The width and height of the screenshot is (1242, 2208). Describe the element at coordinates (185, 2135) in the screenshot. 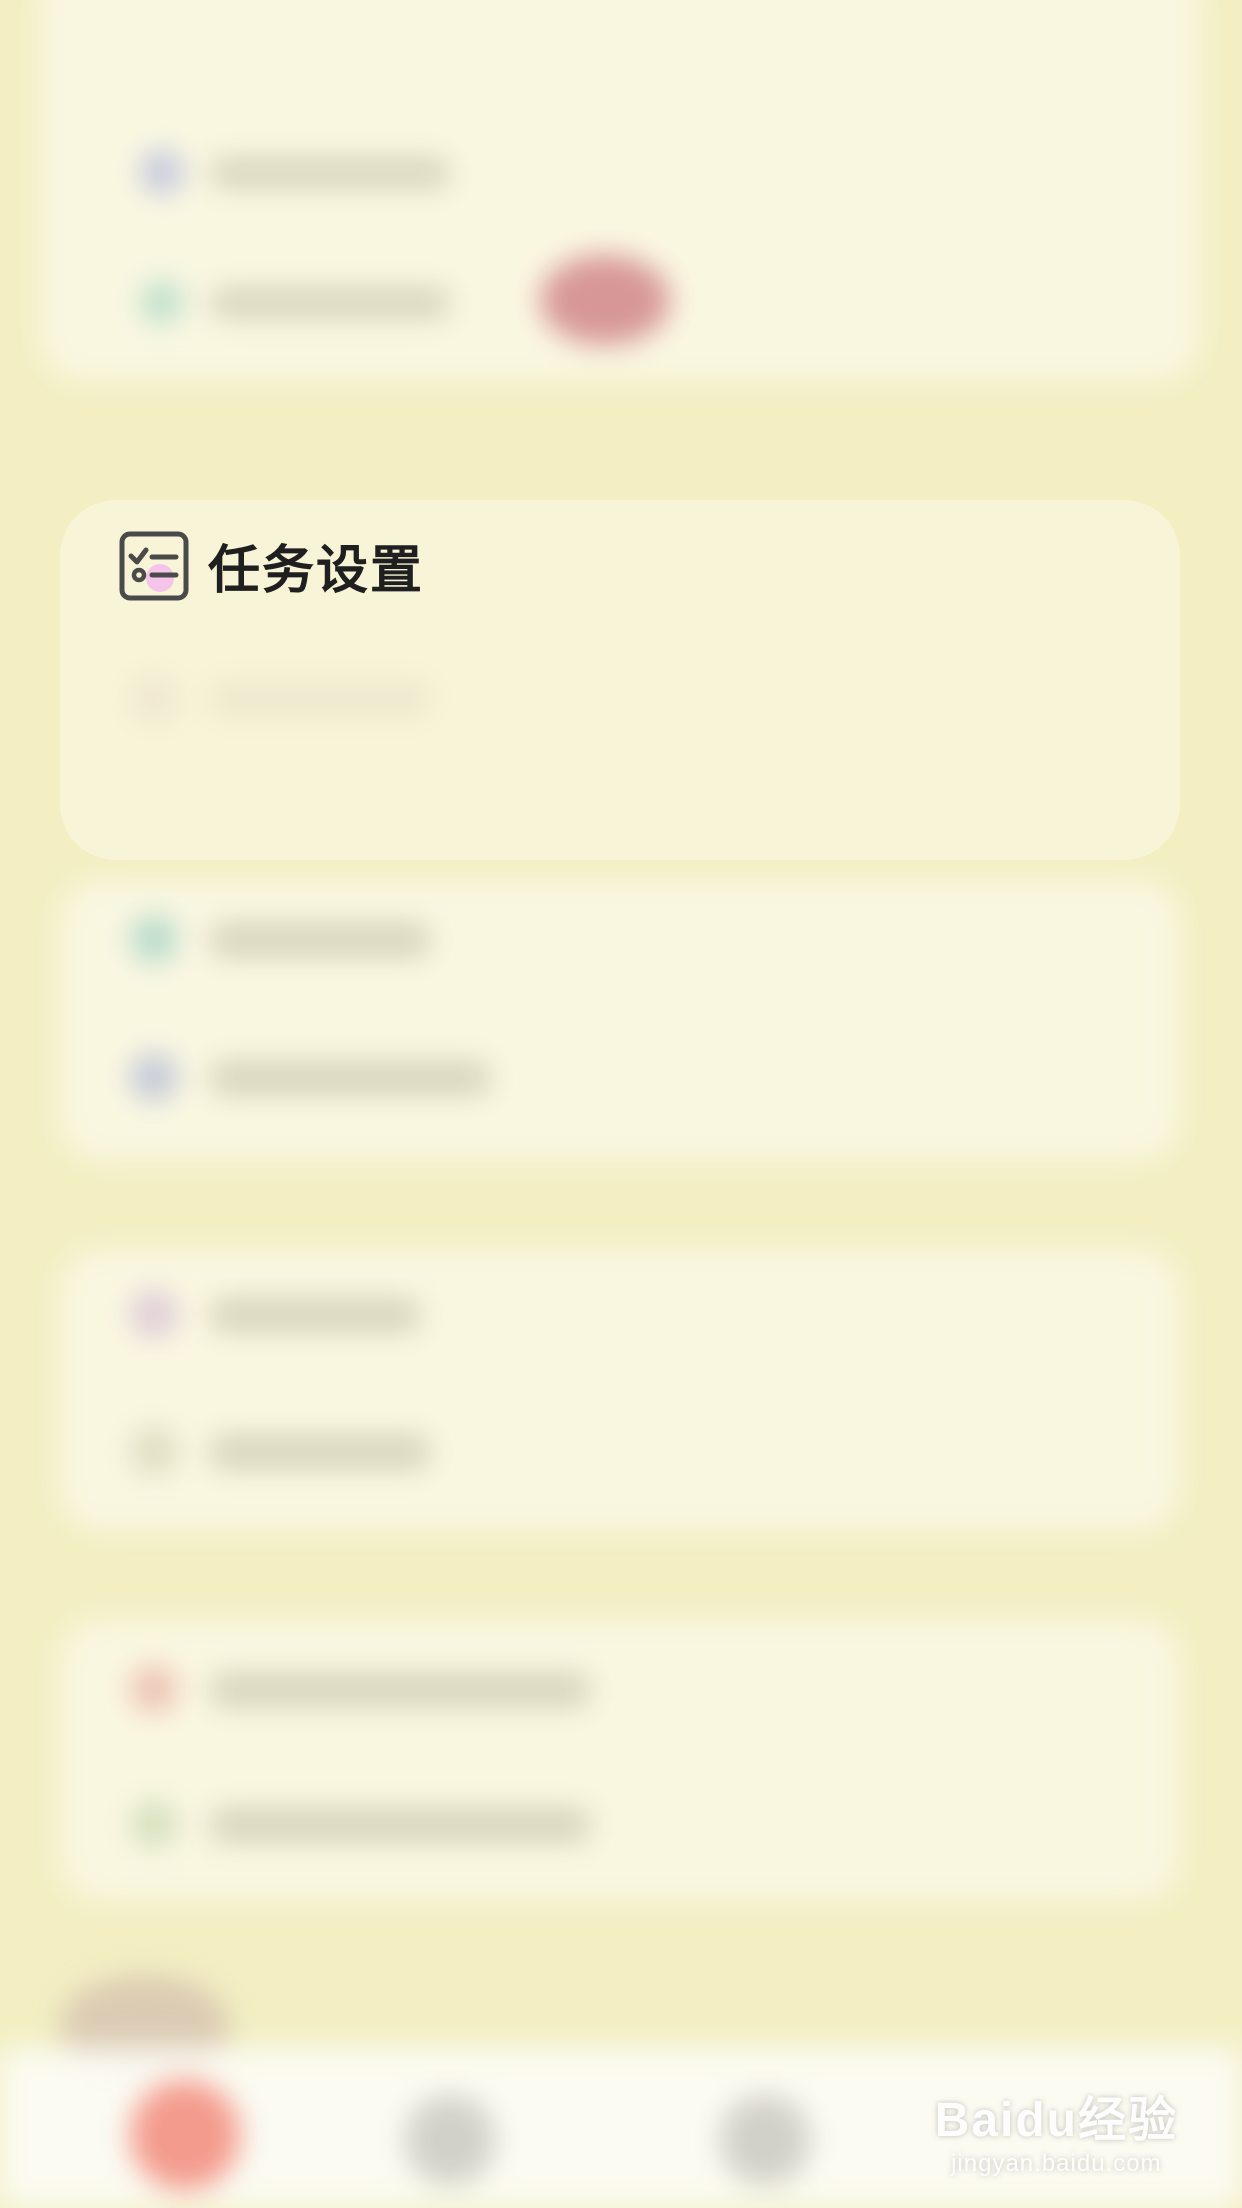

I see `blurred-fab` at that location.